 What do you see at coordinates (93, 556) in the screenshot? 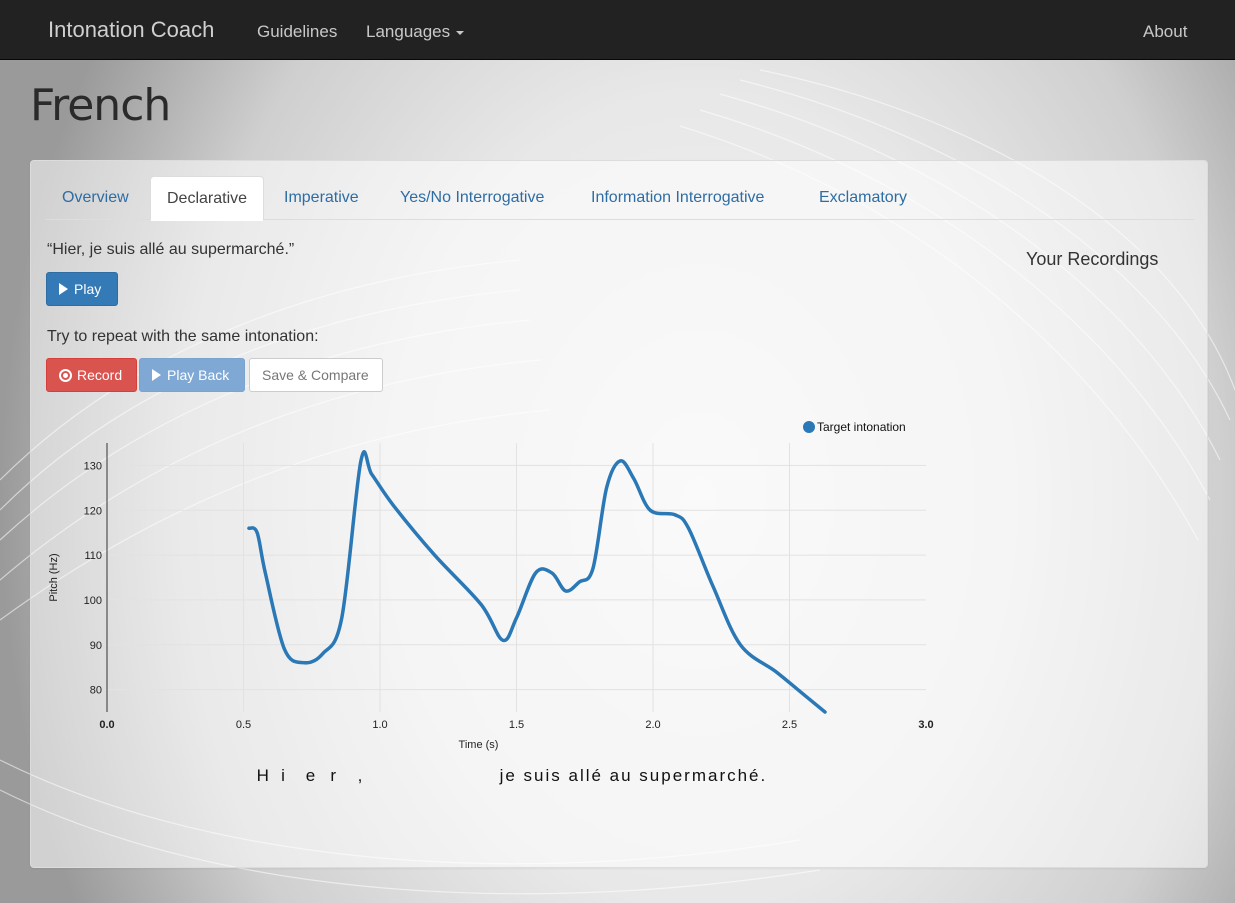
I see `y-tick-label: 110` at bounding box center [93, 556].